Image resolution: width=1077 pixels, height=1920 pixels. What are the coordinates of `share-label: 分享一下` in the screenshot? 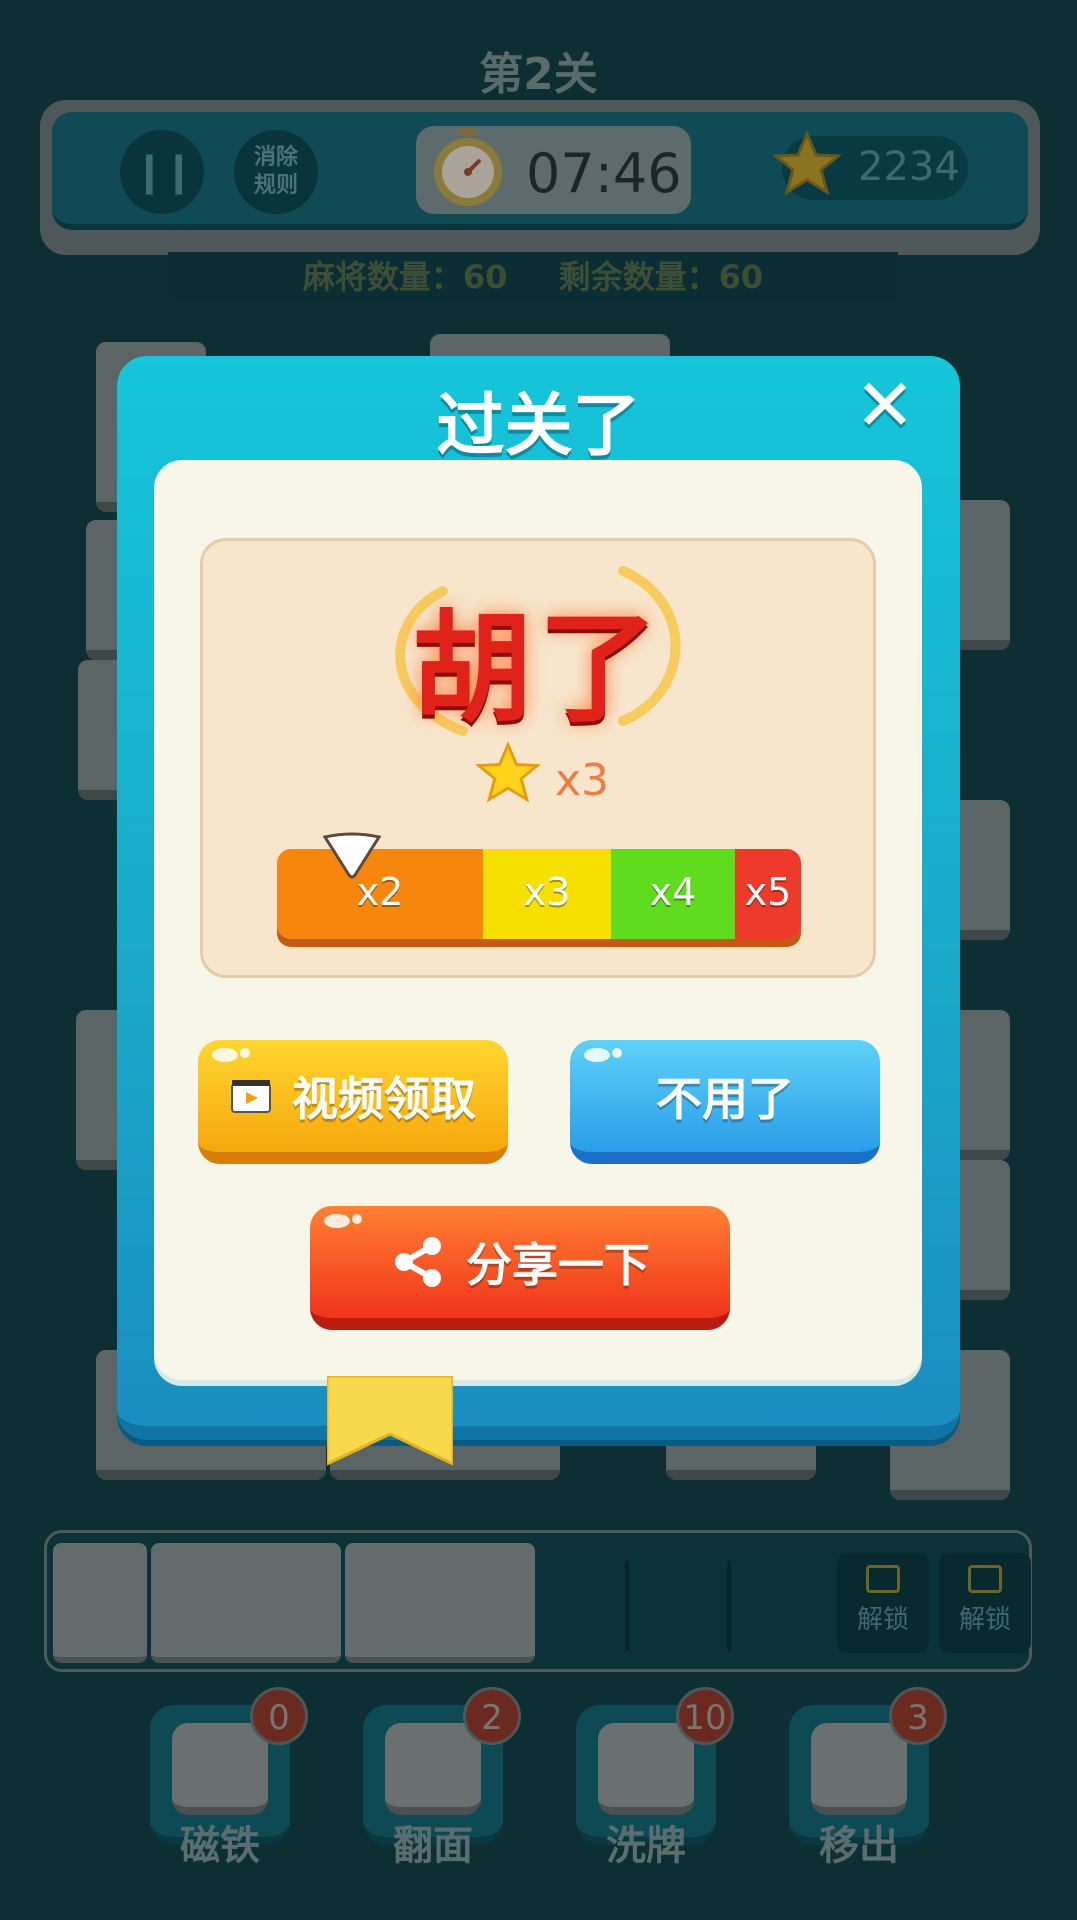 It's located at (558, 1265).